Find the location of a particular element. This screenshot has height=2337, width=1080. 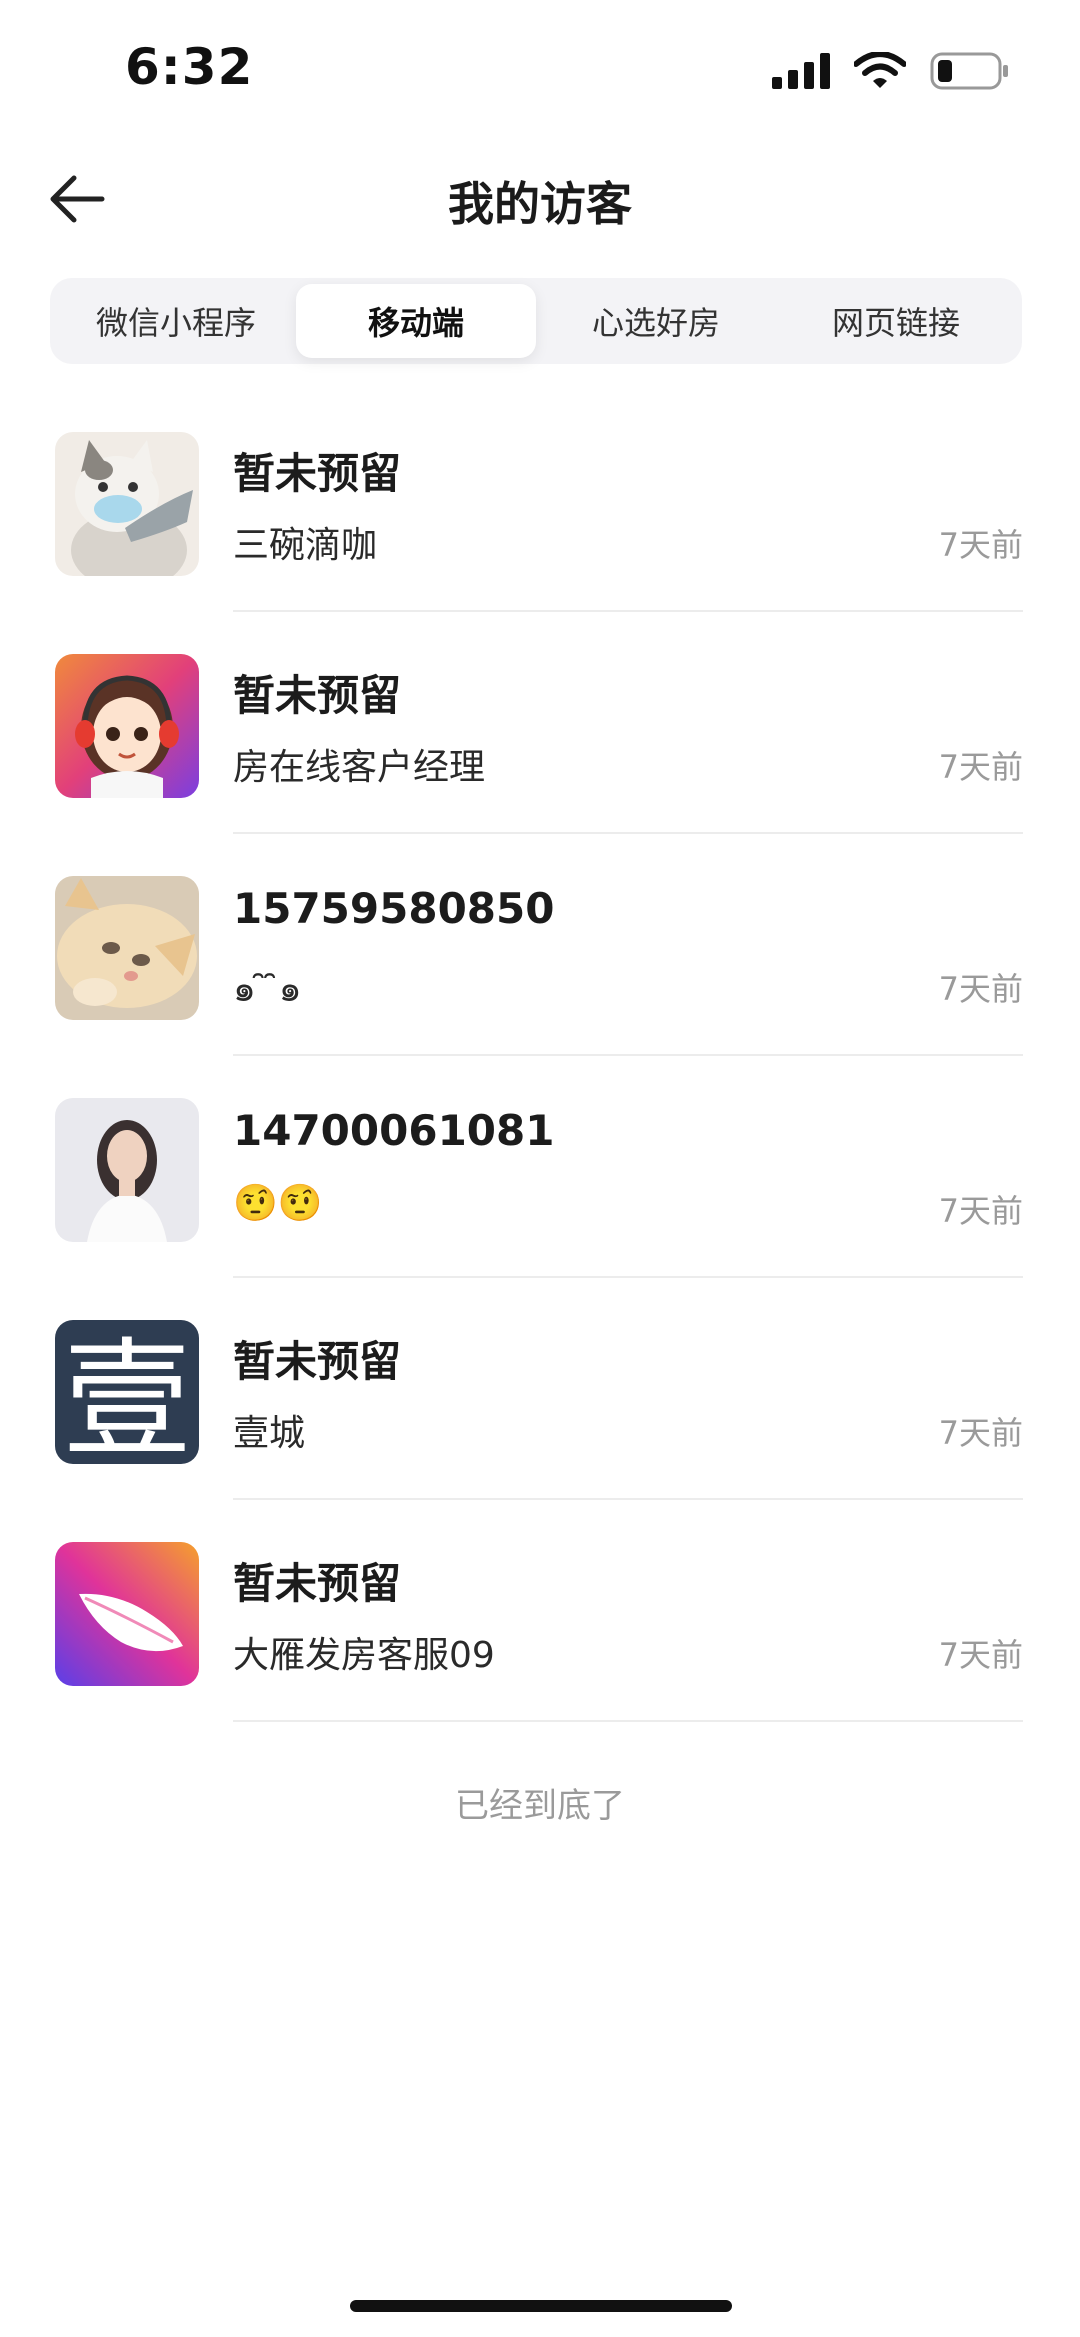

svg-text: 壹 is located at coordinates (127, 1395).